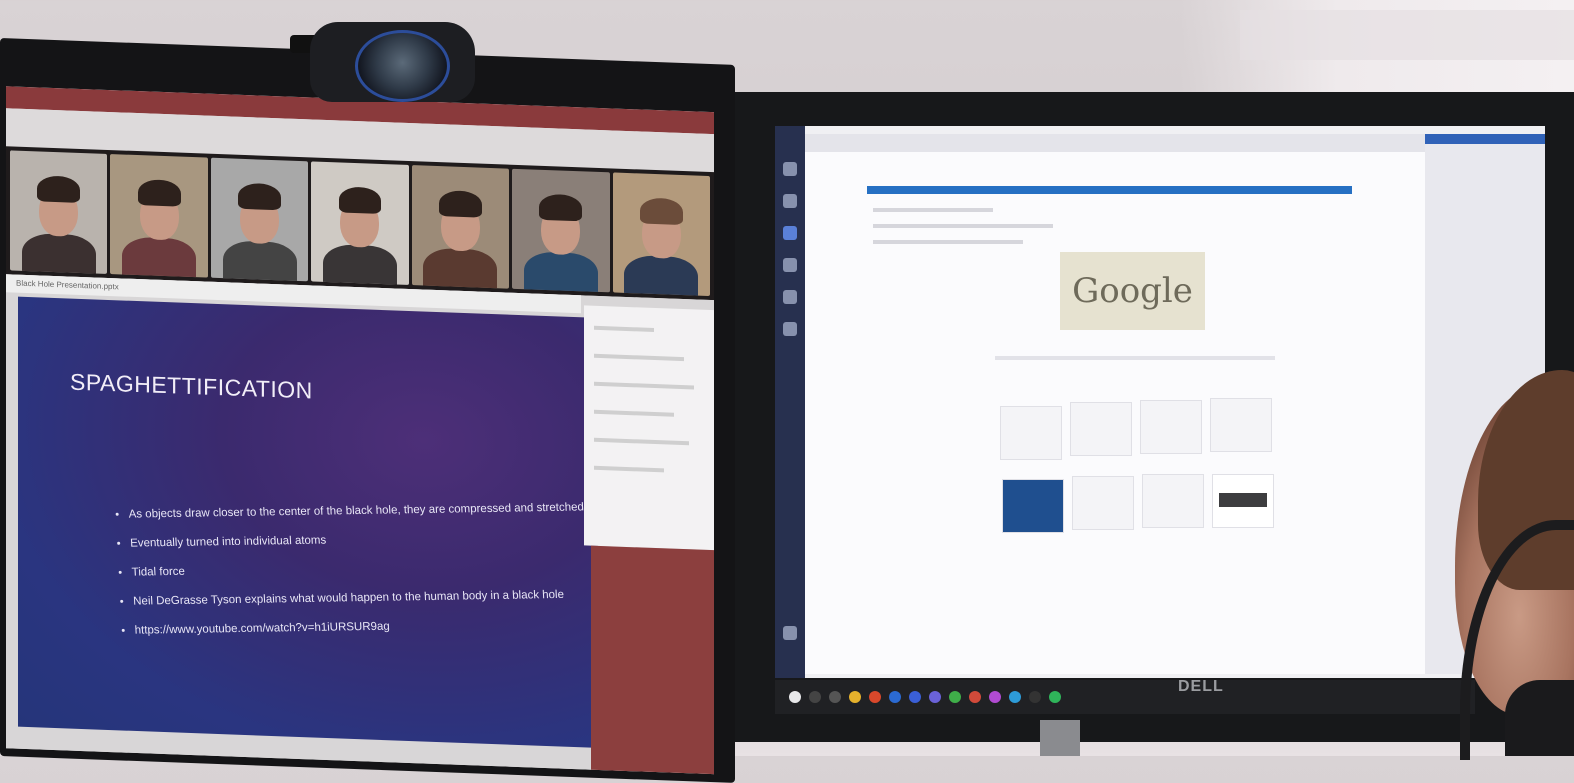 The image size is (1574, 783). I want to click on doodle-image: Google, so click(1132, 291).